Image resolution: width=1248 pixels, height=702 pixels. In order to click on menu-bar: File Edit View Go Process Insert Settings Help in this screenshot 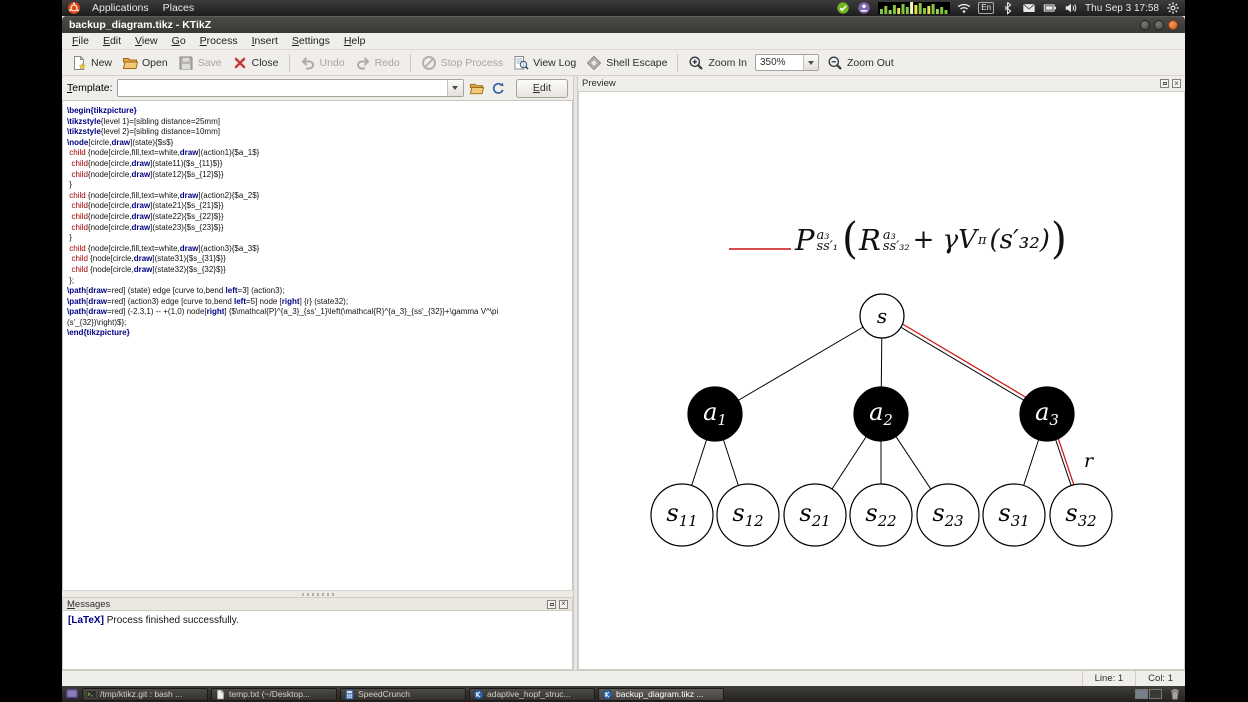, I will do `click(623, 41)`.